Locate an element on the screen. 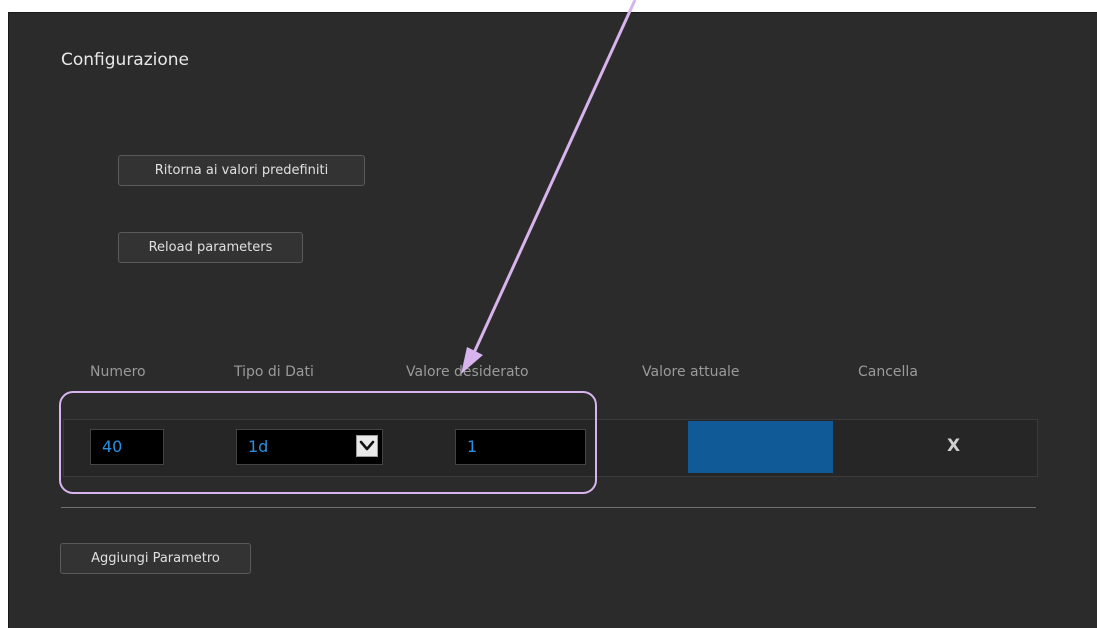 The width and height of the screenshot is (1097, 628). reload-parameters-button: Reload parameters is located at coordinates (210, 247).